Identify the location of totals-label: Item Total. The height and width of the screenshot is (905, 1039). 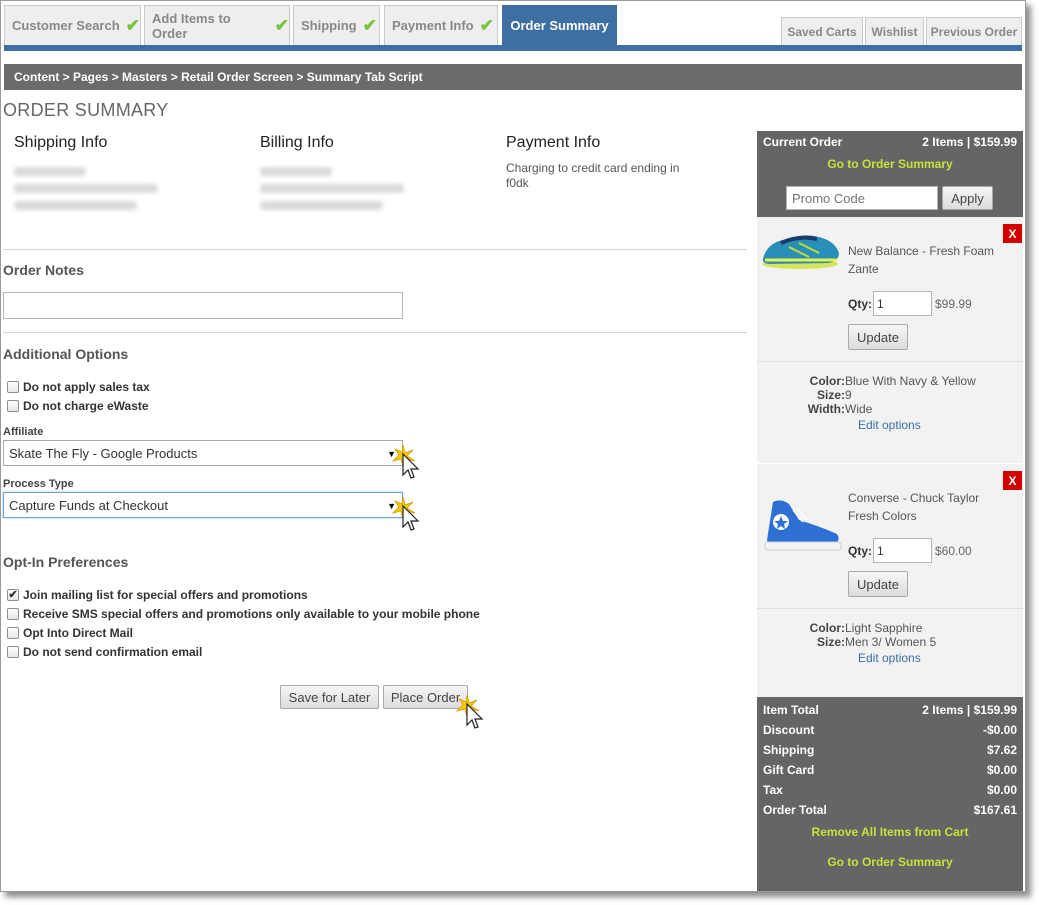
(791, 710).